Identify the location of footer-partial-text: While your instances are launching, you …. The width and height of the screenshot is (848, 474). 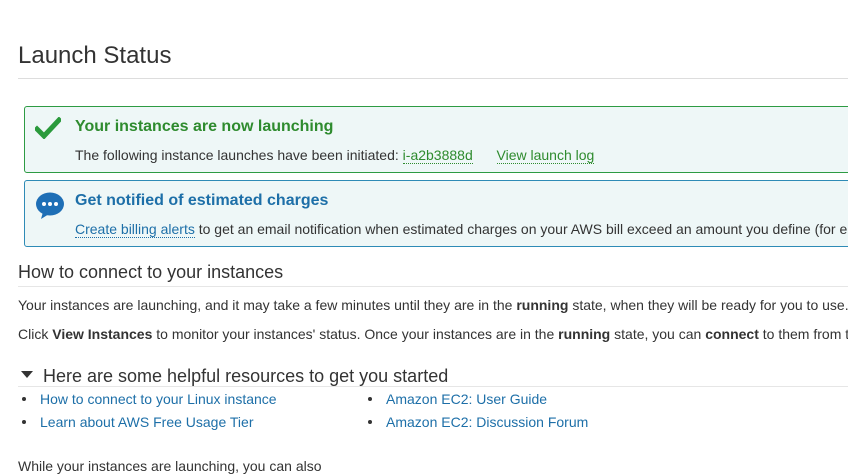
(170, 466).